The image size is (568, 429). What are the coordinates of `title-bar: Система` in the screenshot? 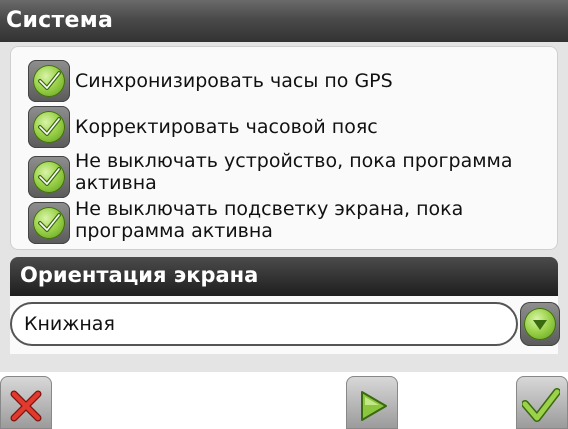 It's located at (284, 21).